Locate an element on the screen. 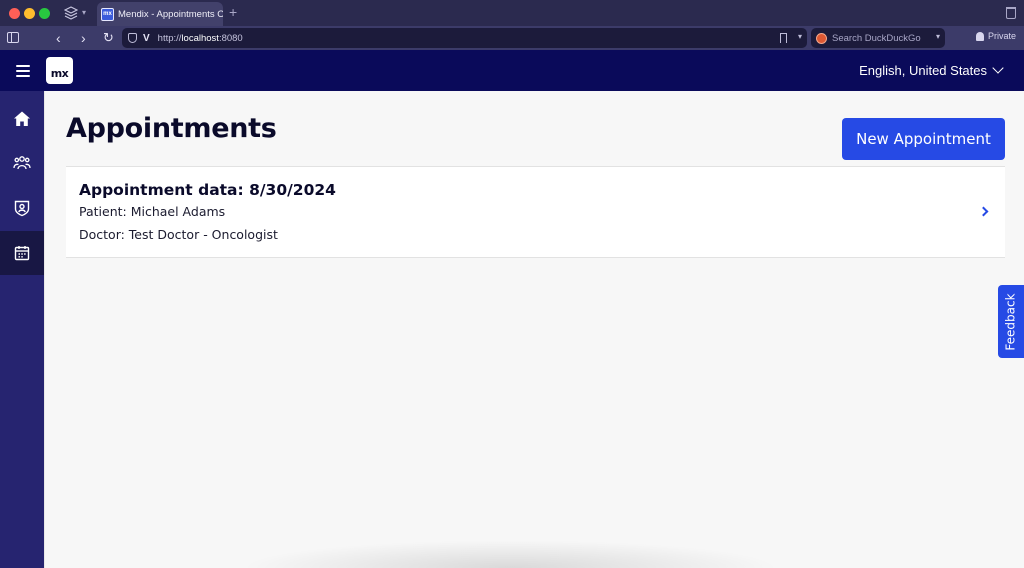 The image size is (1024, 568). sidebar-toggle-icon is located at coordinates (13, 37).